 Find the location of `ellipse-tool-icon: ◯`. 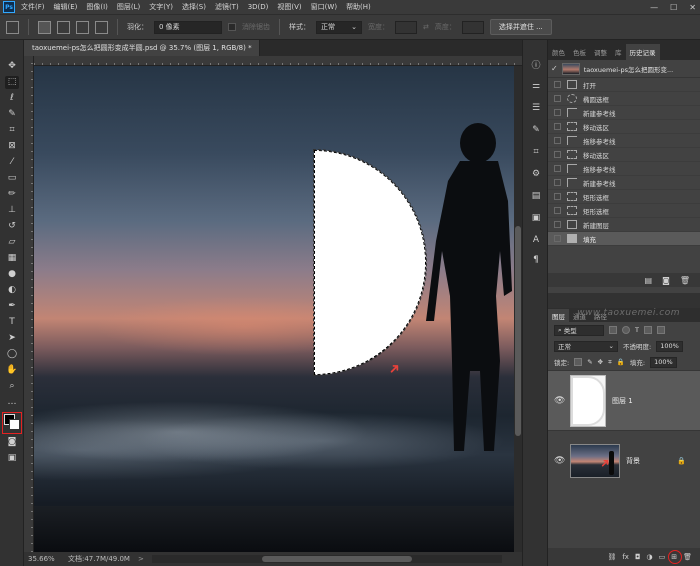

ellipse-tool-icon: ◯ is located at coordinates (12, 354).